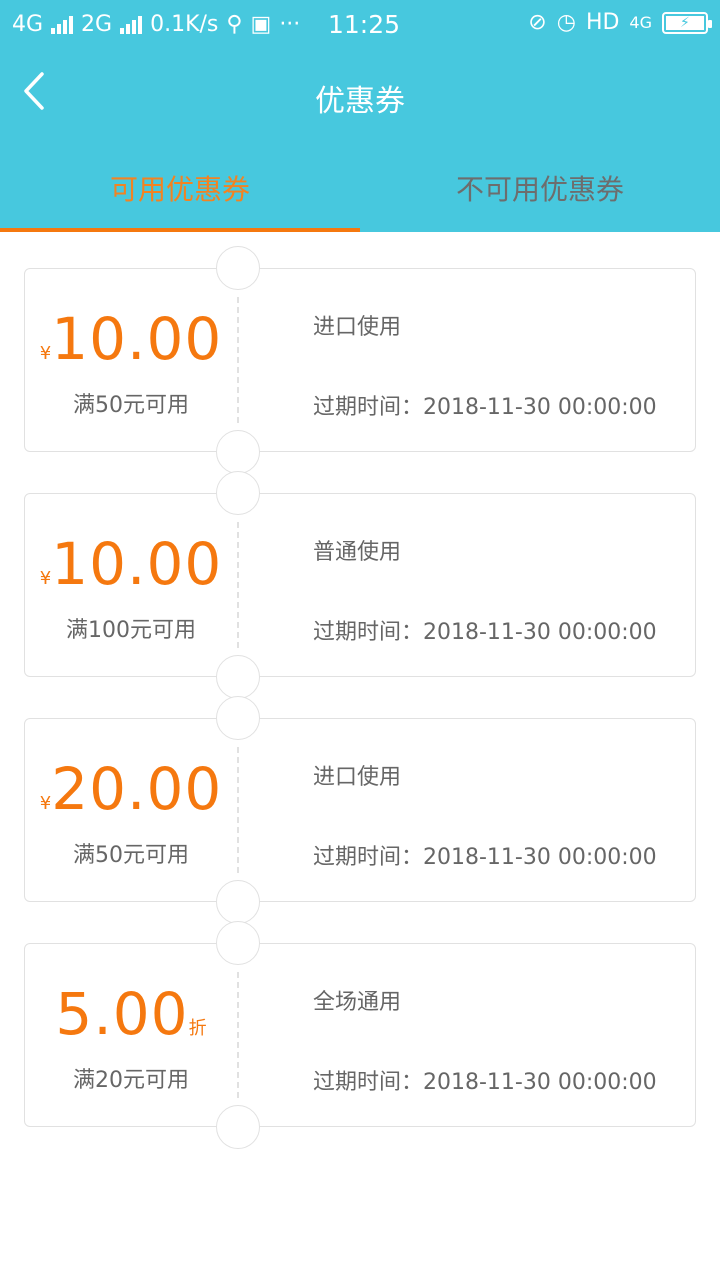  I want to click on network-label-right: 4G, so click(640, 22).